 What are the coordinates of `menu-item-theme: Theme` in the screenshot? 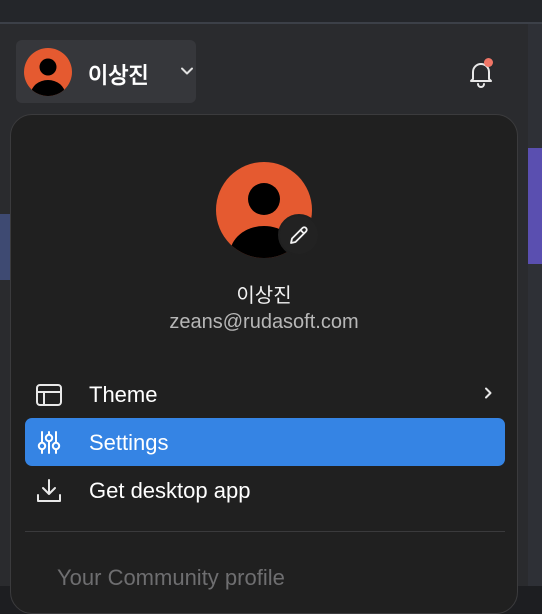 It's located at (265, 394).